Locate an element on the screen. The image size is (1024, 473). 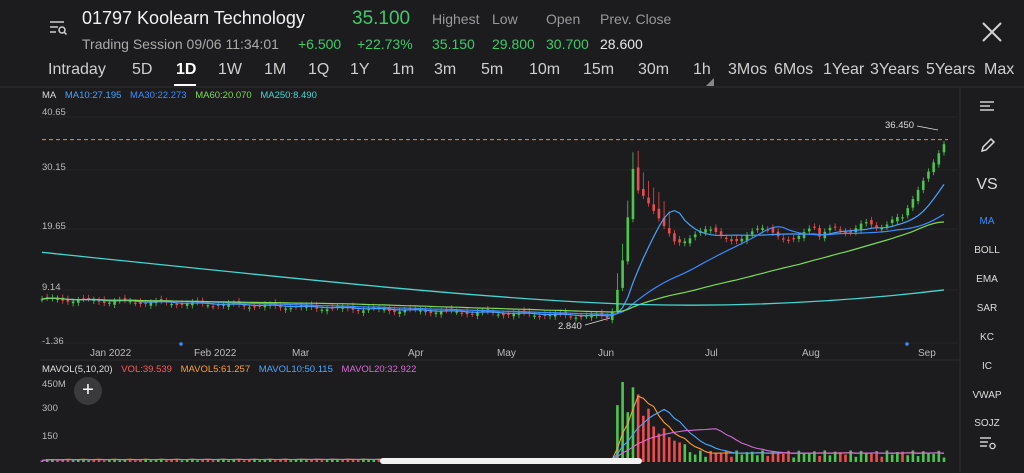
mavol20-value: MAVOL20:32.922 is located at coordinates (379, 369).